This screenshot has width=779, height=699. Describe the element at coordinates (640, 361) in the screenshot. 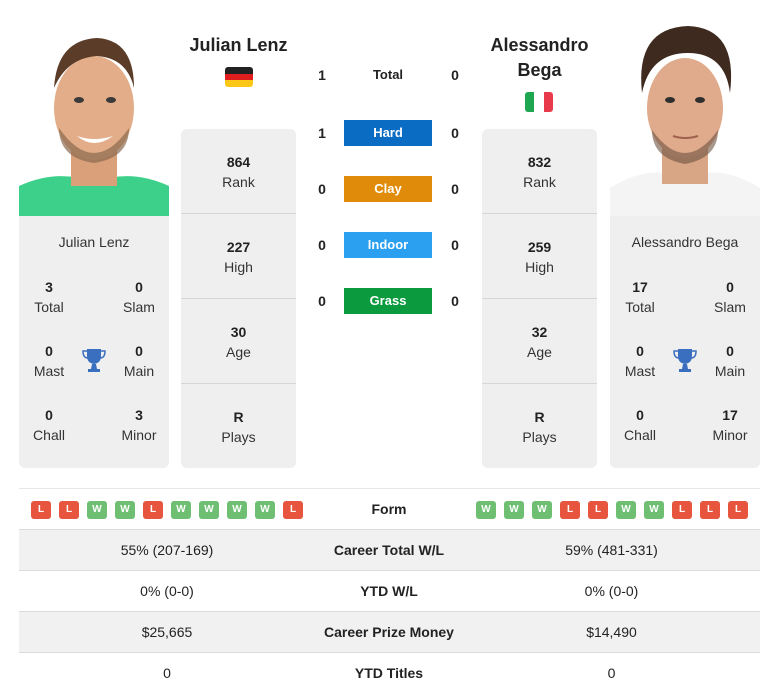

I see `player2-titles-mast: 0 Mast` at that location.